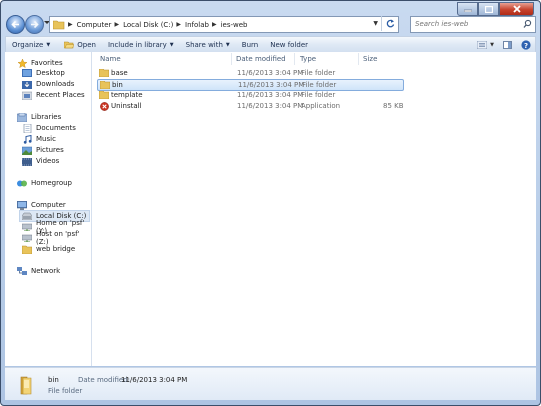 Image resolution: width=541 pixels, height=406 pixels. I want to click on nav-music: Music, so click(39, 139).